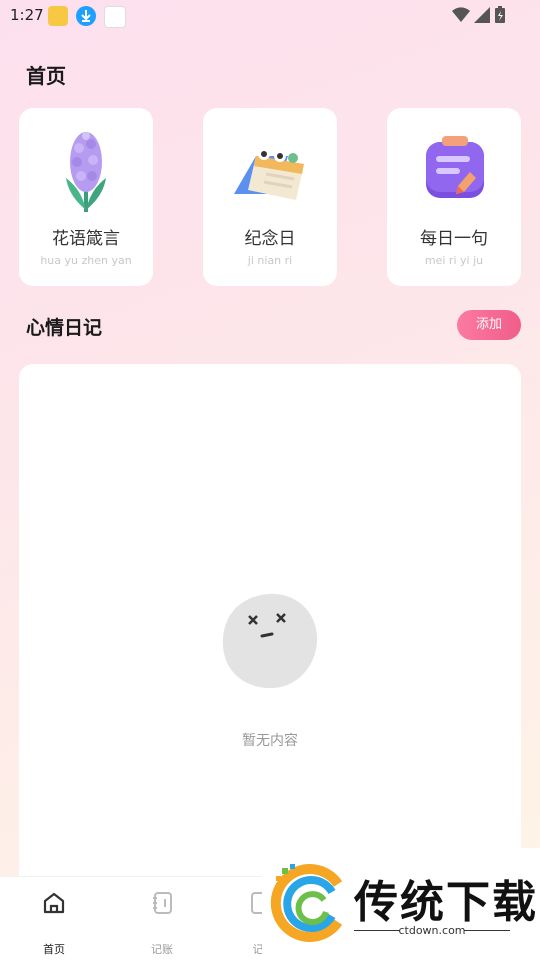 The height and width of the screenshot is (961, 540). I want to click on tab-label: 首页, so click(54, 949).